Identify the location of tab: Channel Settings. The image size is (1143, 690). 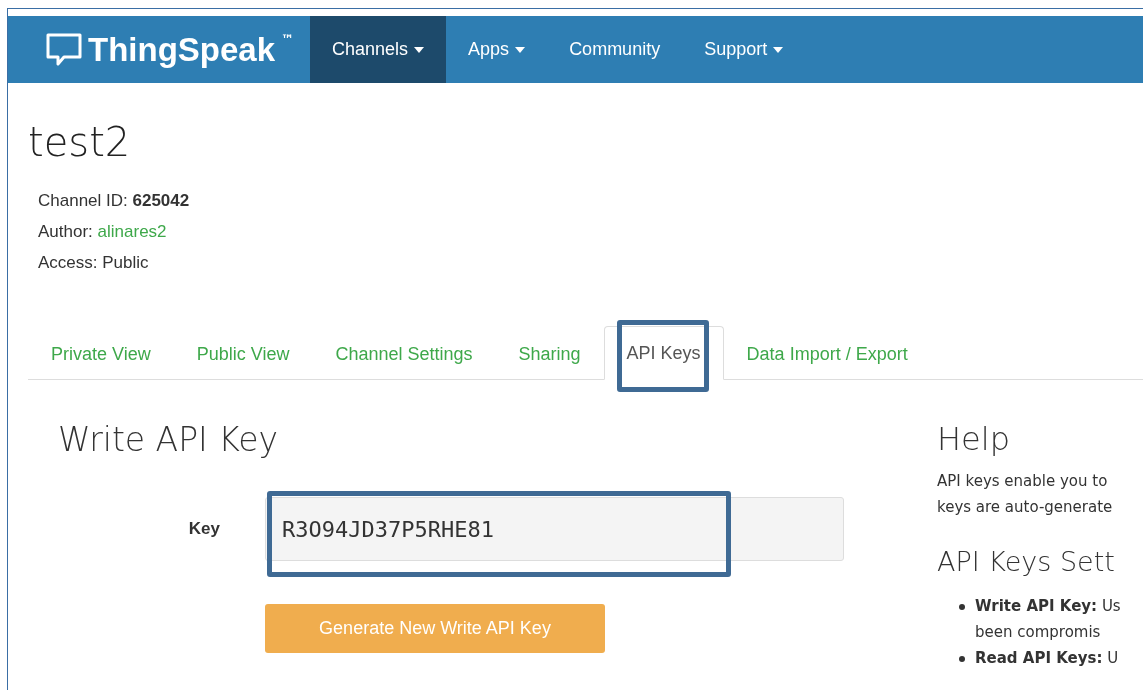
(404, 353).